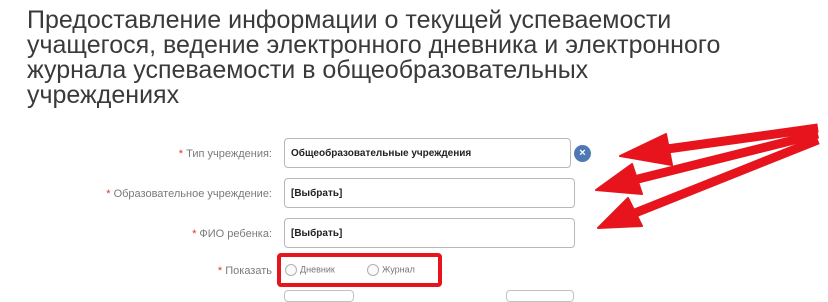 The width and height of the screenshot is (828, 302). What do you see at coordinates (646, 149) in the screenshot?
I see `arrow-1-head` at bounding box center [646, 149].